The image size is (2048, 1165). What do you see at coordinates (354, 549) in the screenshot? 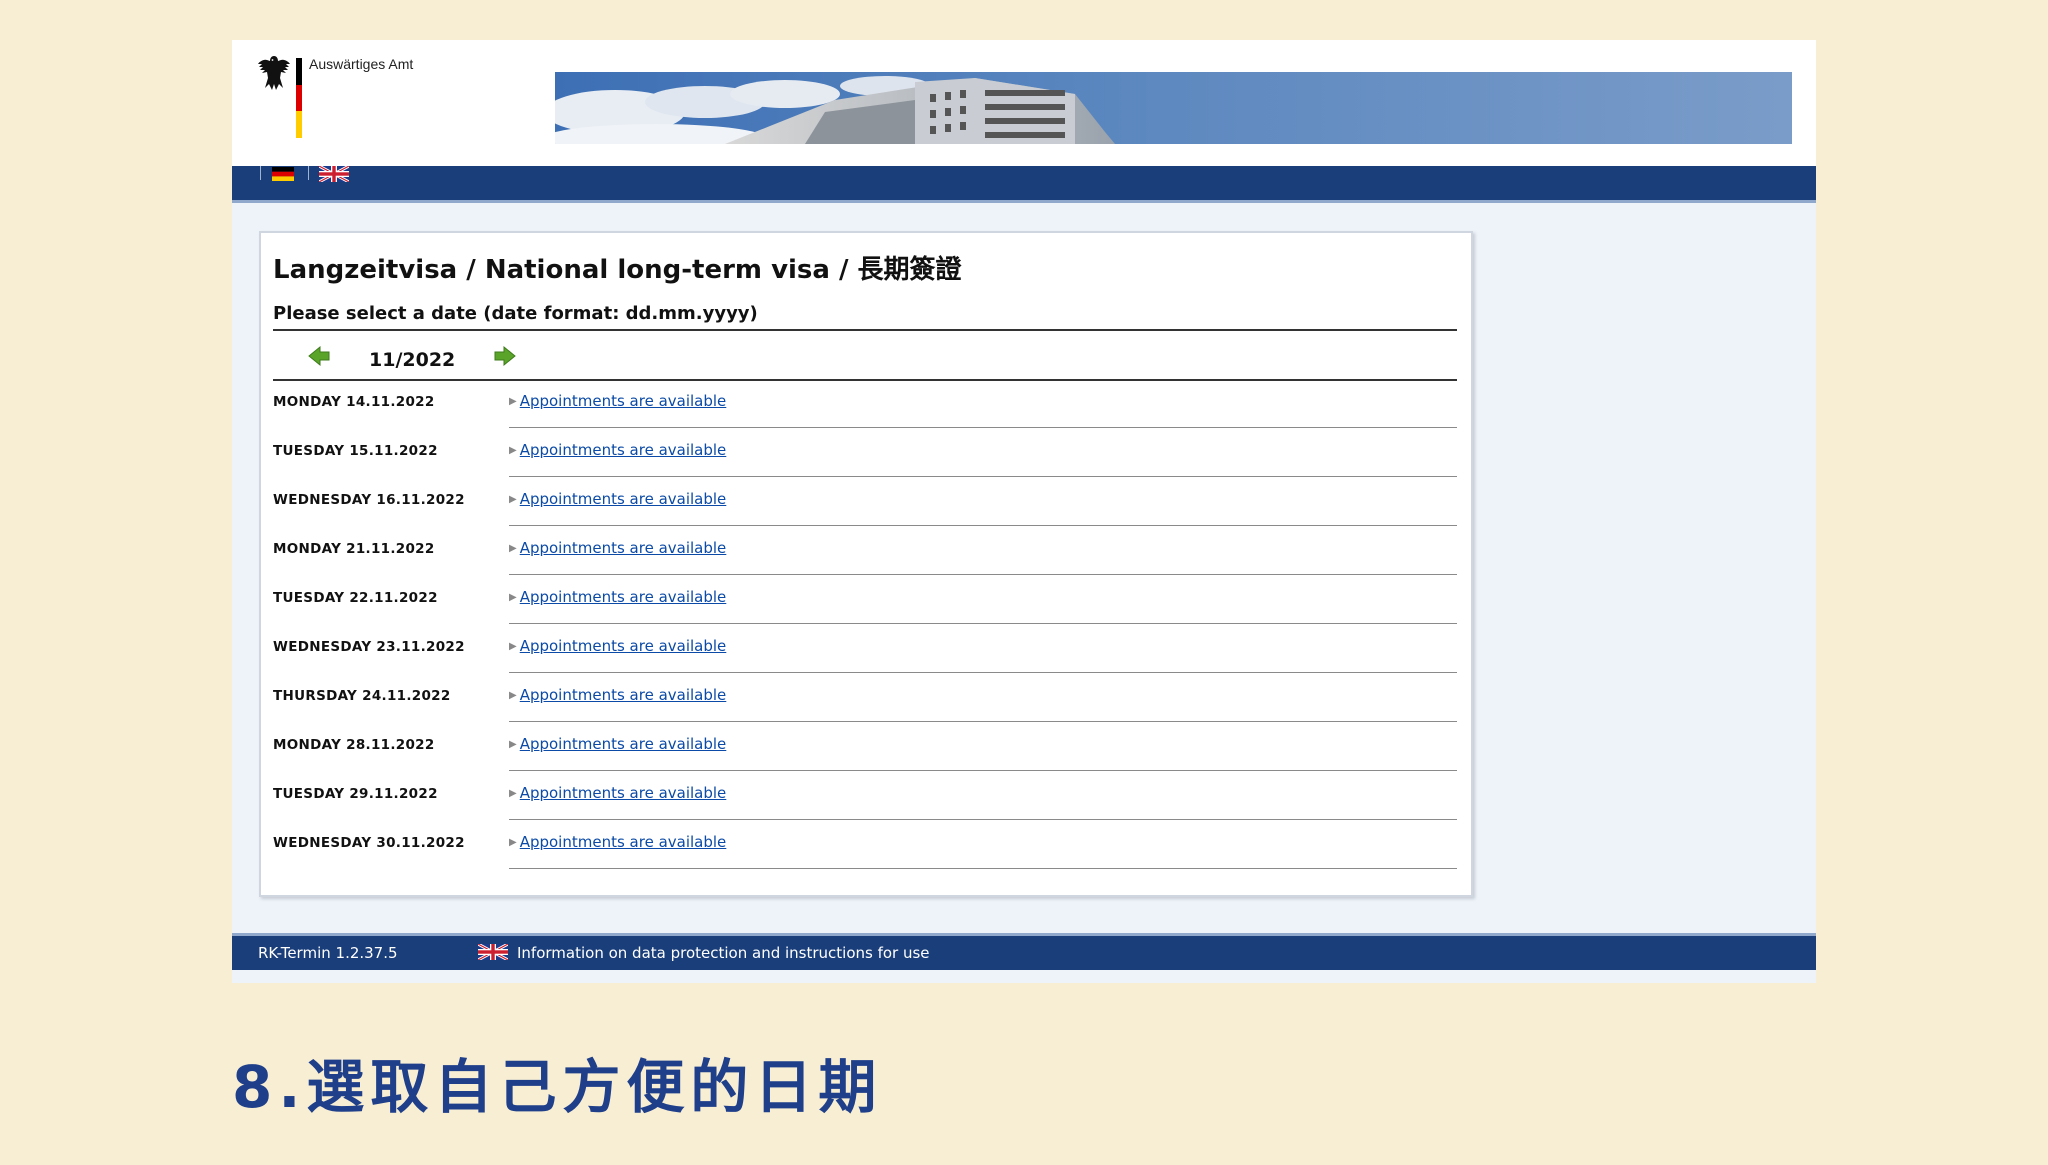
I see `appointment-date: MONDAY 21.11.2022` at bounding box center [354, 549].